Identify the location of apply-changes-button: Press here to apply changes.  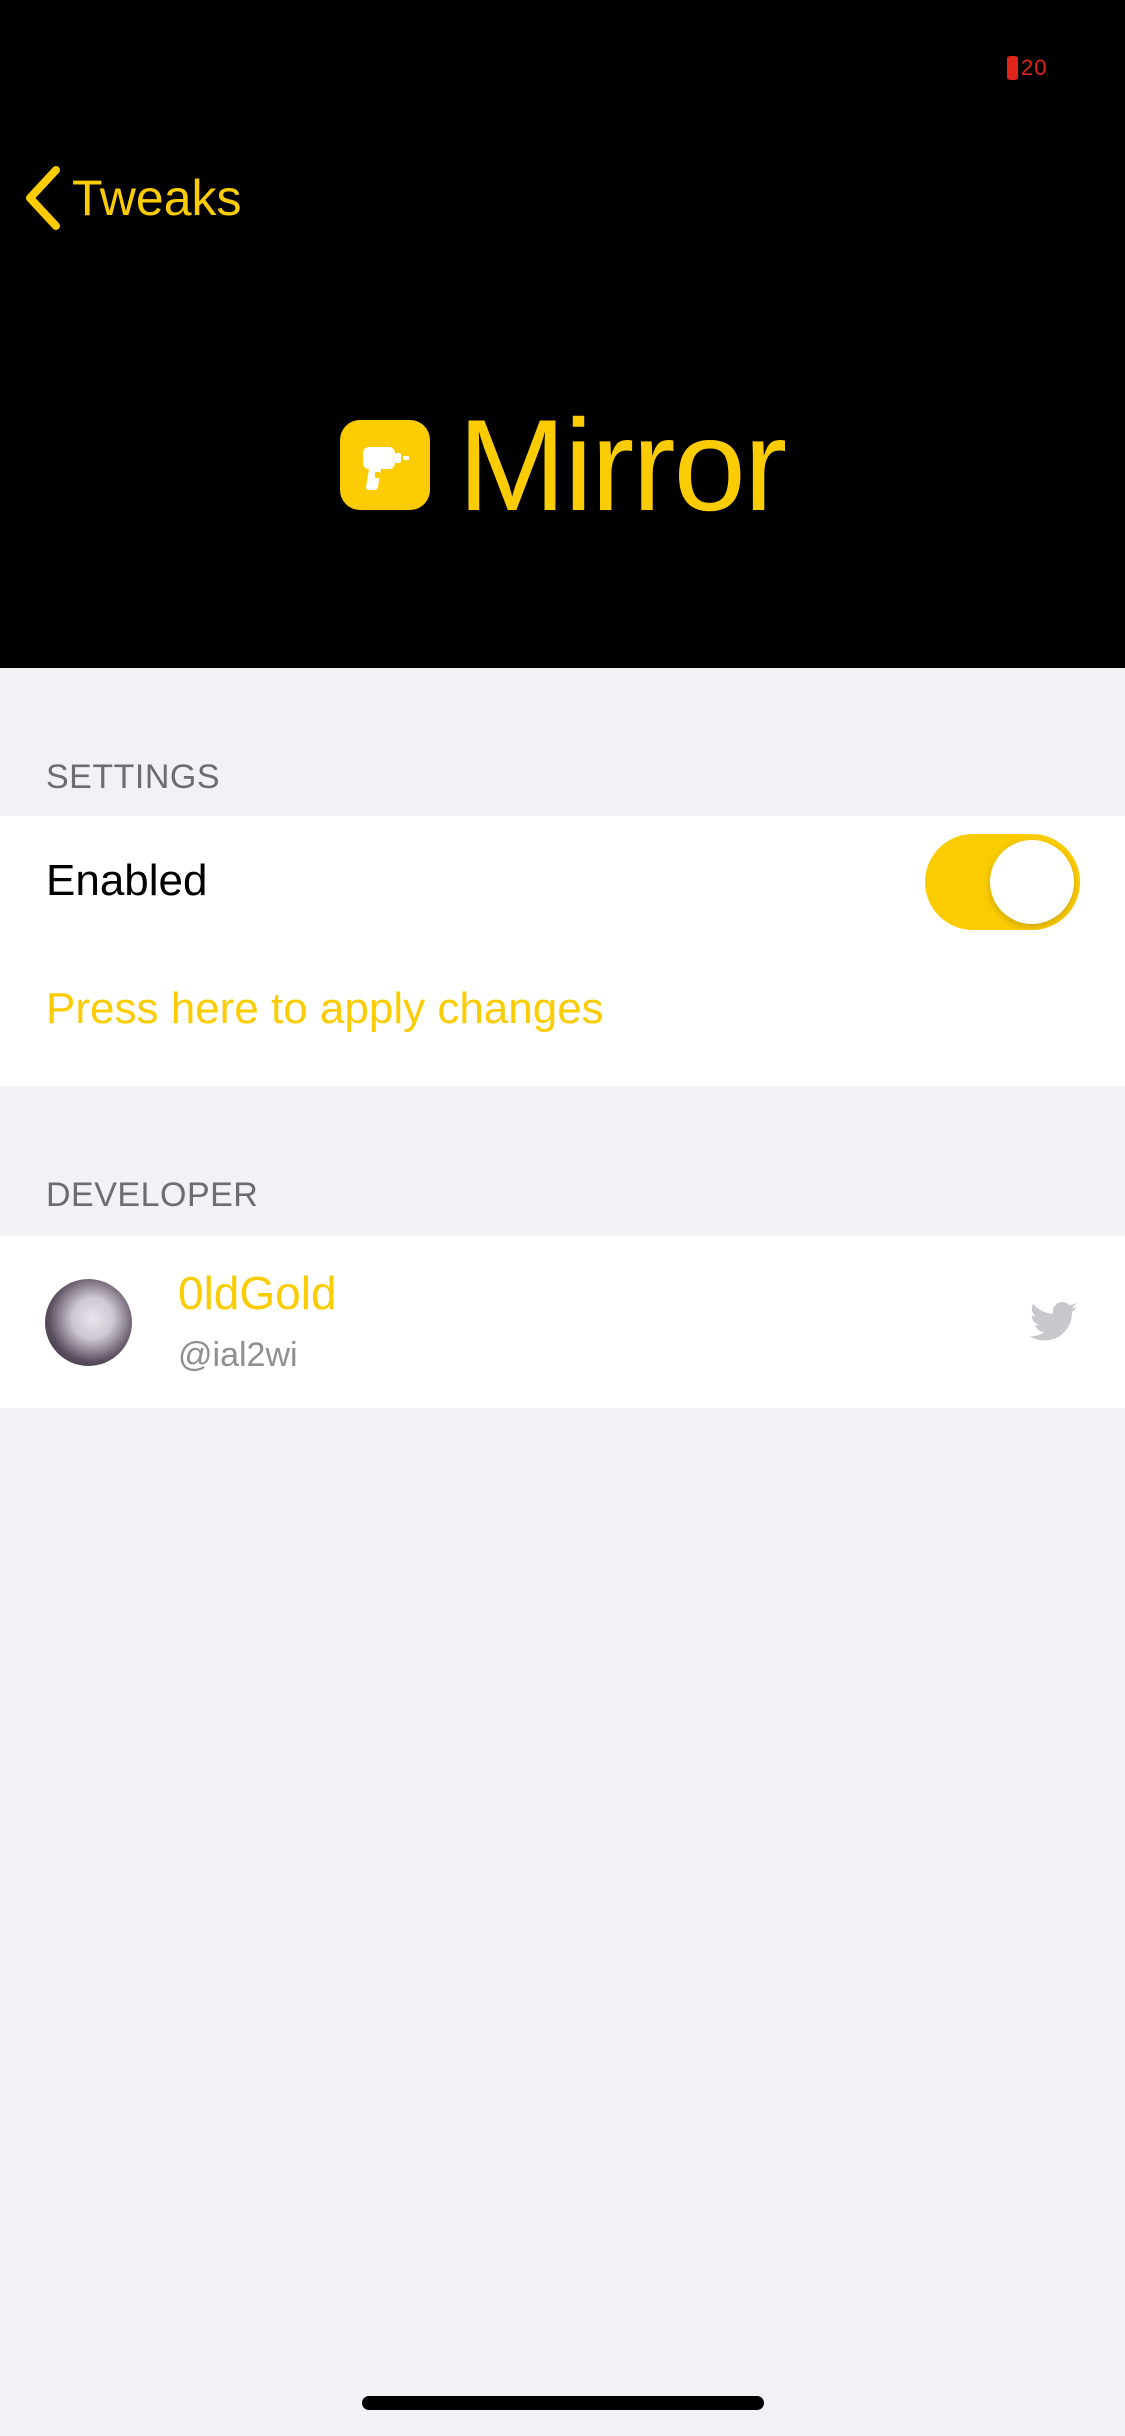
(562, 1019).